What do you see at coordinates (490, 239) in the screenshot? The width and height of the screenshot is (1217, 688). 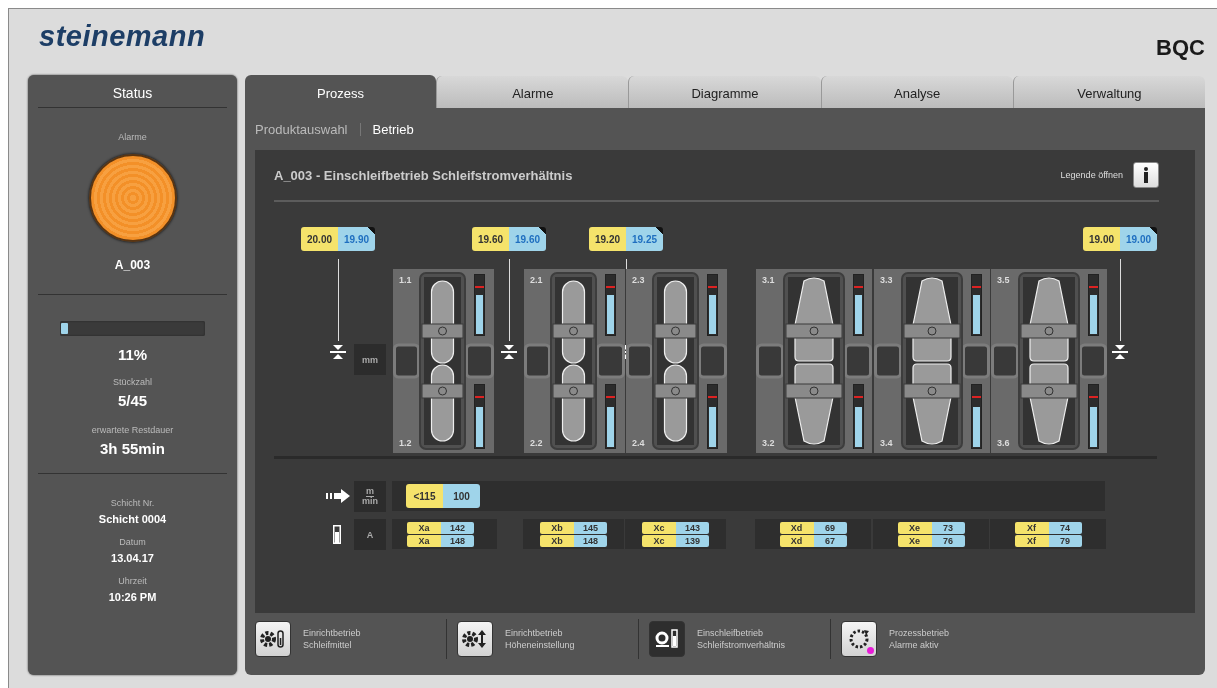 I see `set-value: 19.60` at bounding box center [490, 239].